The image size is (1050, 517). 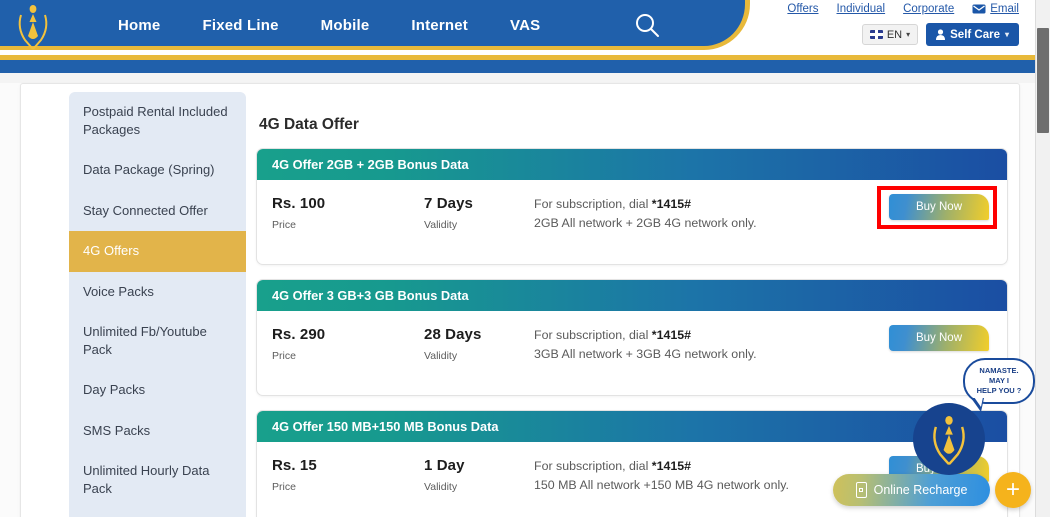 What do you see at coordinates (632, 164) in the screenshot?
I see `offer-title: 4G Offer 2GB + 2GB Bonus Data` at bounding box center [632, 164].